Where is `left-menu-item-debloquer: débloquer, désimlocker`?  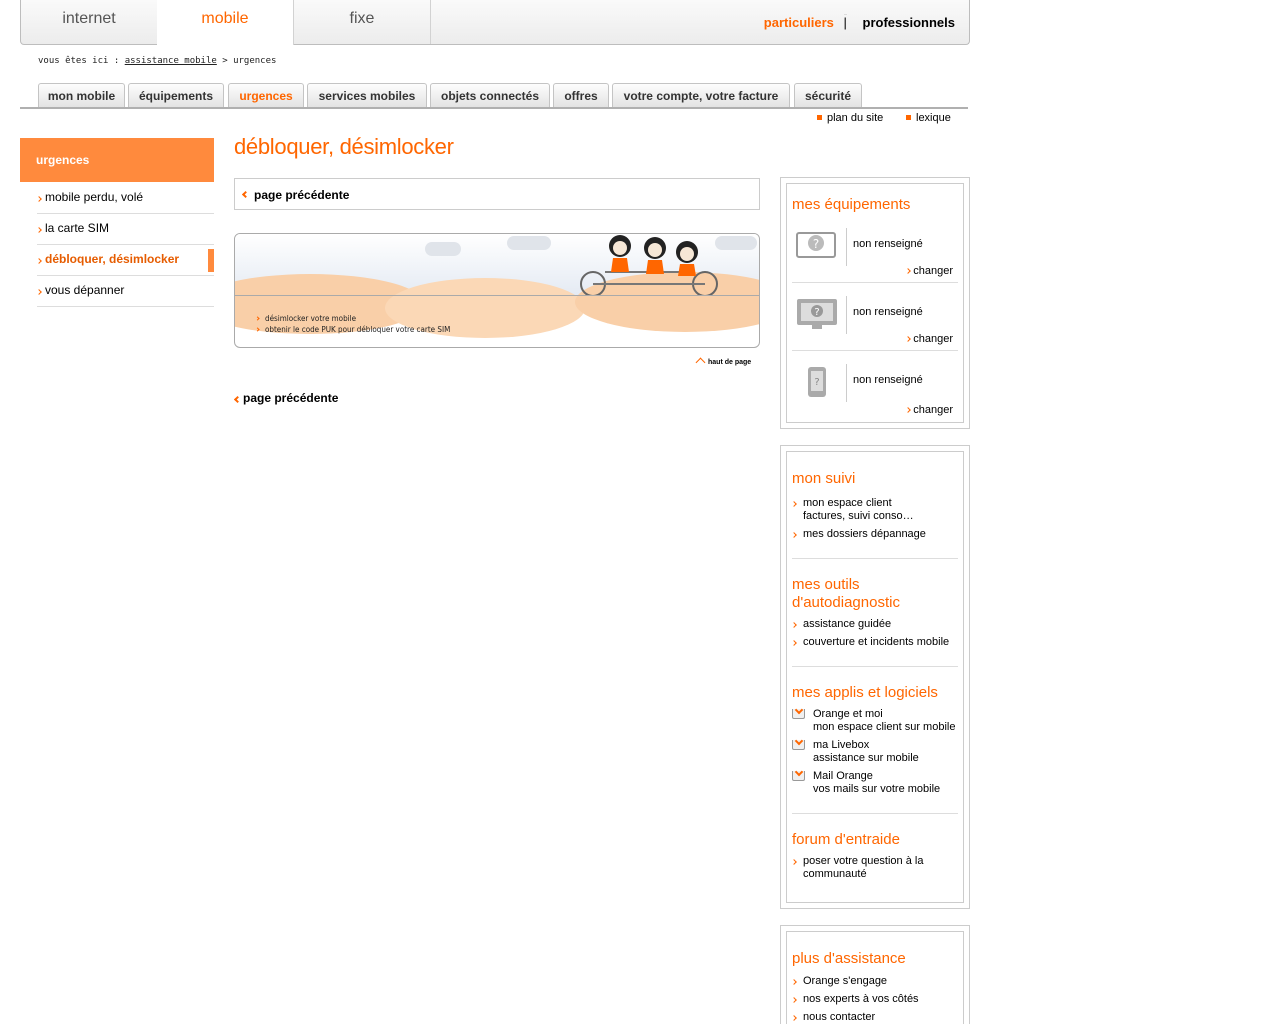
left-menu-item-debloquer: débloquer, désimlocker is located at coordinates (125, 260).